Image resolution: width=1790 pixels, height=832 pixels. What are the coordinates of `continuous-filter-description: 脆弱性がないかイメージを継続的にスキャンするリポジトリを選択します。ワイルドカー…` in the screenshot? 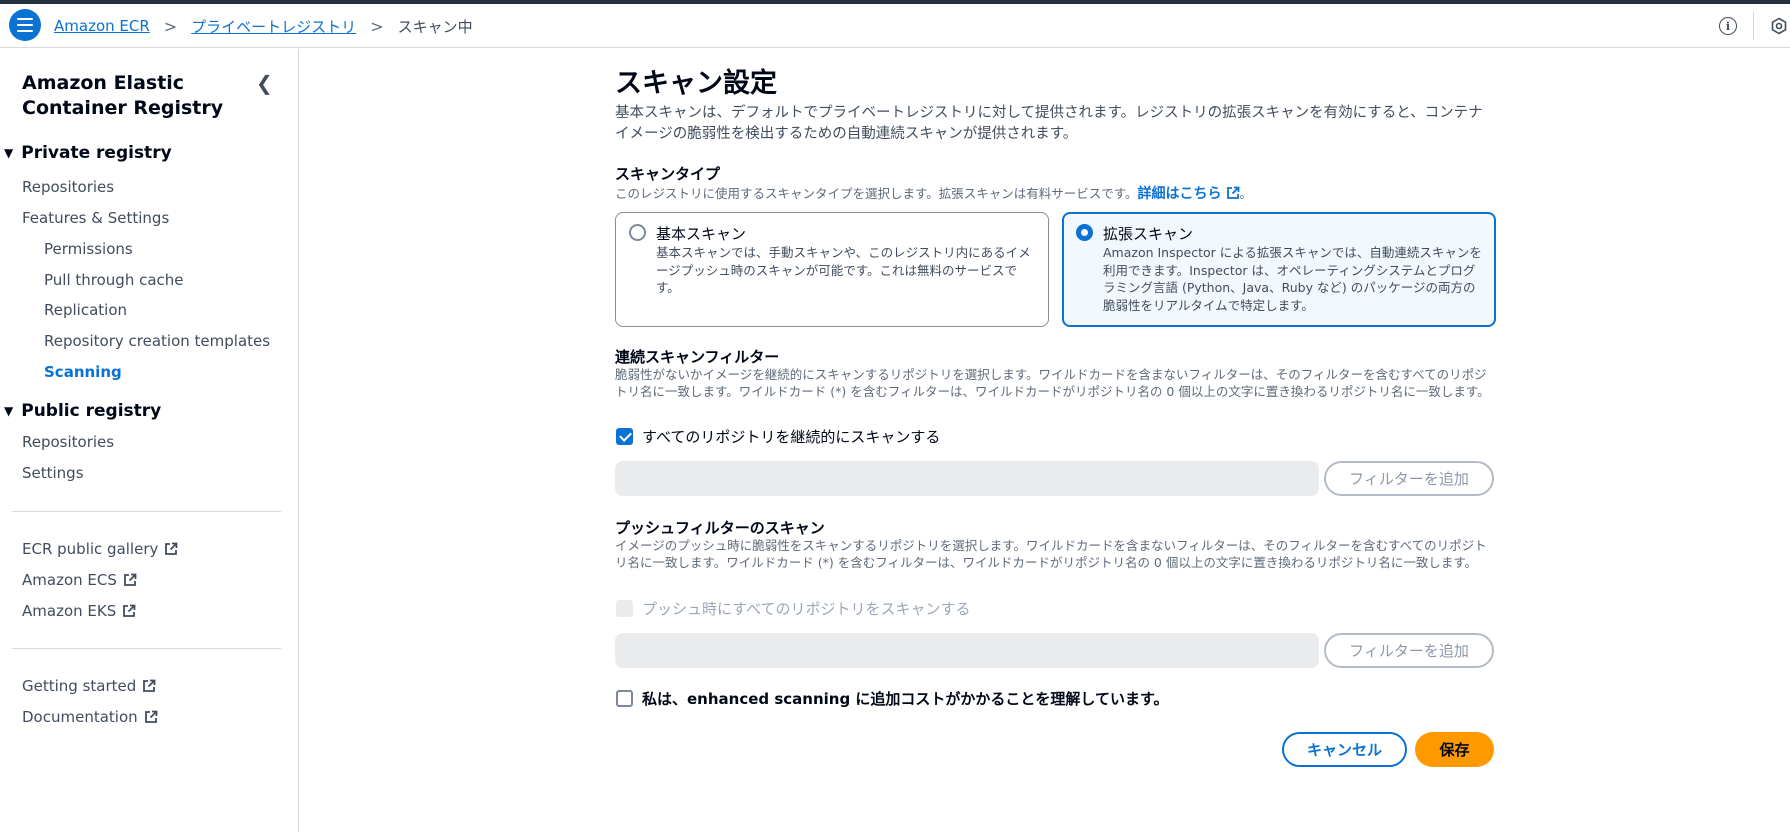 It's located at (1052, 383).